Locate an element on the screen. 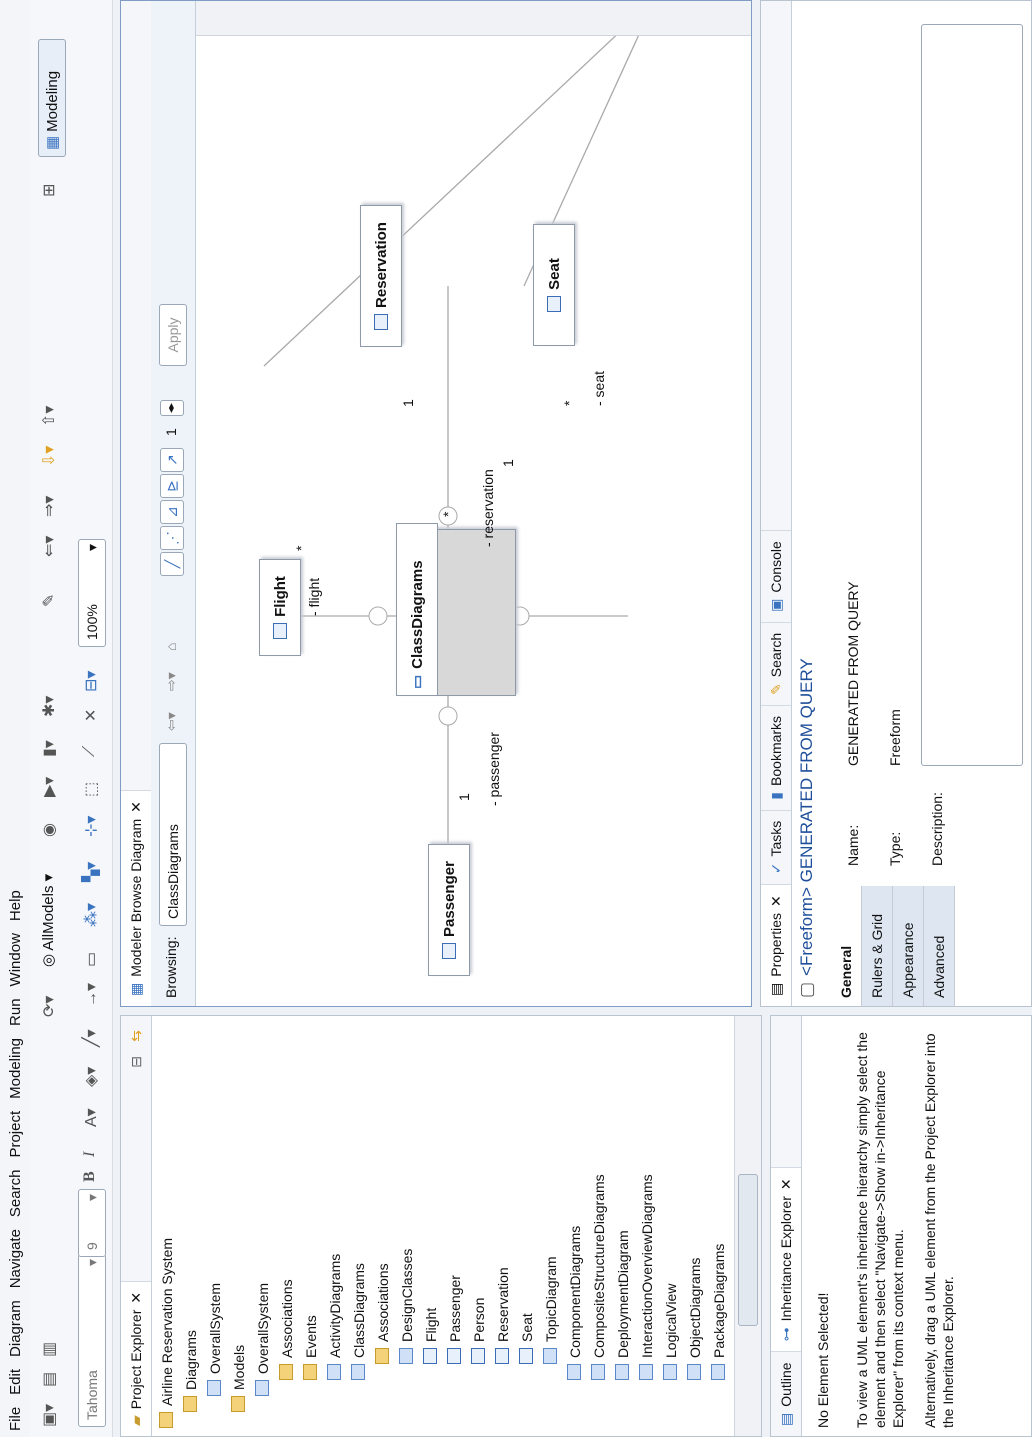 This screenshot has height=1437, width=1032. next-annotation-icon: ⇩▾ is located at coordinates (49, 456).